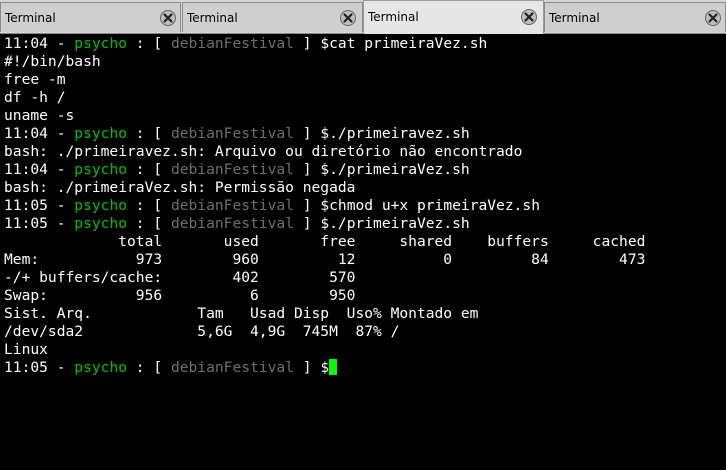 This screenshot has height=470, width=726. I want to click on output-line: uname -s, so click(39, 115).